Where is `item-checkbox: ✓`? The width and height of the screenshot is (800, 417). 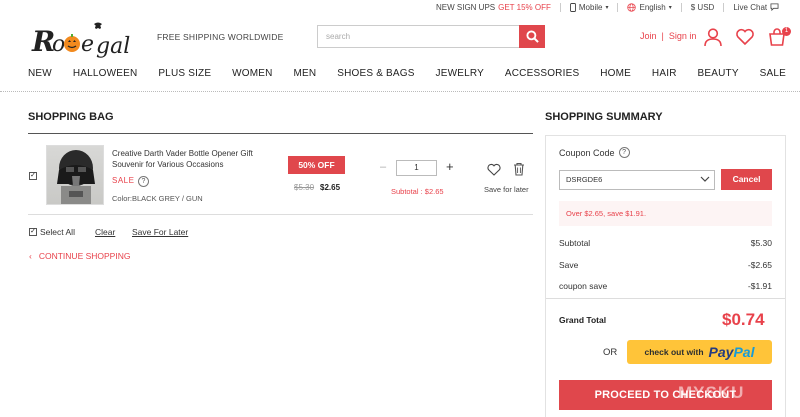 item-checkbox: ✓ is located at coordinates (33, 176).